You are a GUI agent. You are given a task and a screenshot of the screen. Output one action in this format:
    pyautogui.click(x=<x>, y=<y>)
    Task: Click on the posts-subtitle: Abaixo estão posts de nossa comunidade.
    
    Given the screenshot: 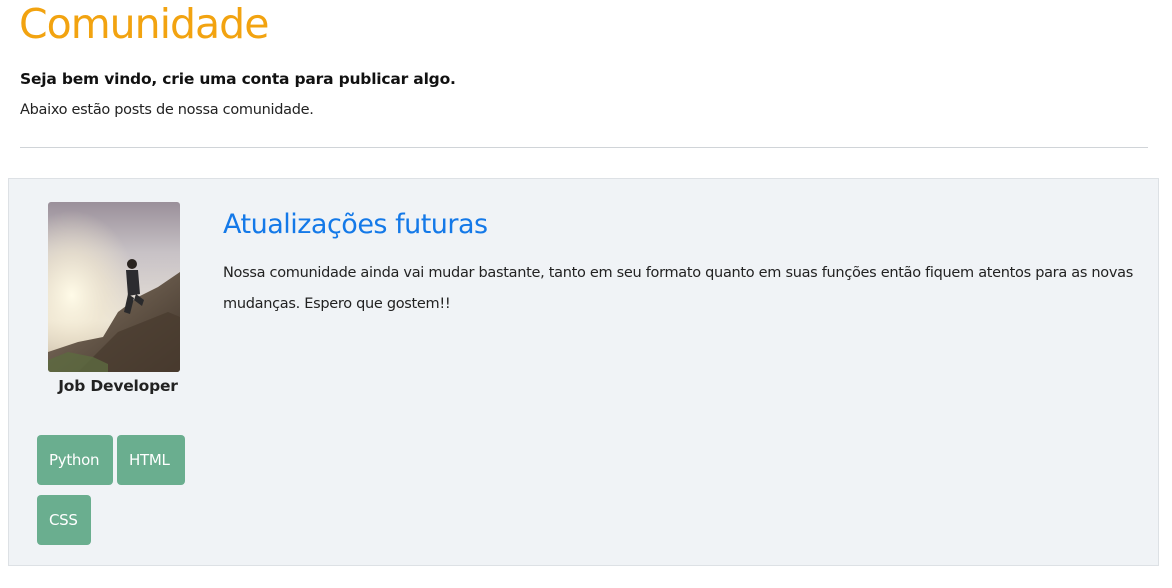 What is the action you would take?
    pyautogui.click(x=167, y=110)
    